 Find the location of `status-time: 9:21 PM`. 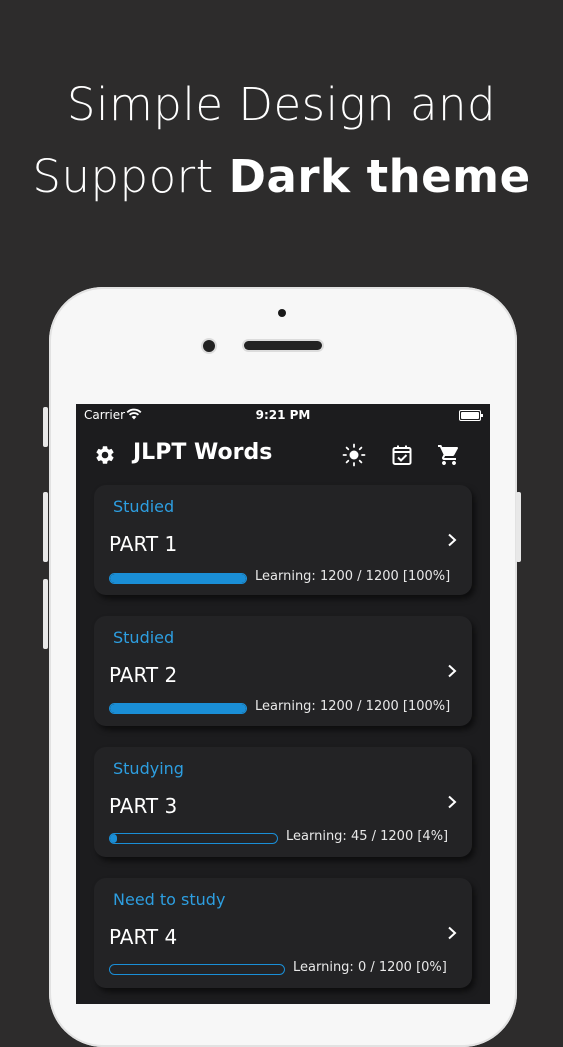

status-time: 9:21 PM is located at coordinates (283, 415).